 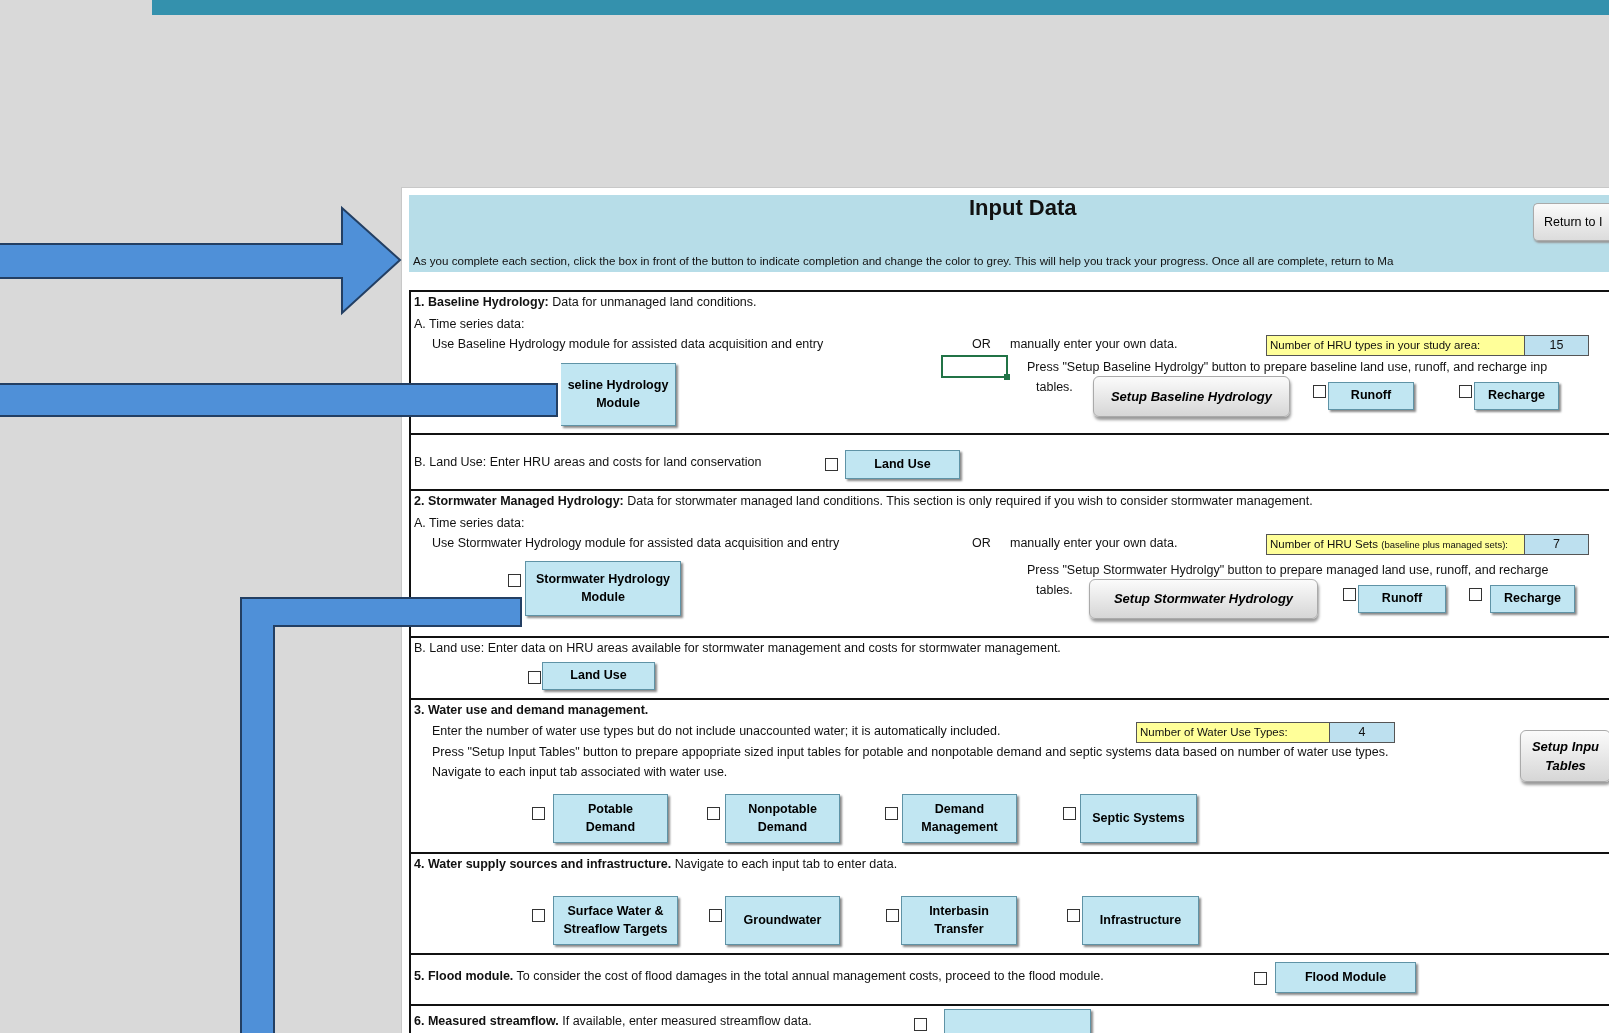 I want to click on instruction-text: Press "Setup Stormwater Hydrolgy" button to prepare managed land use, runoff, and recharge, so click(x=1288, y=570).